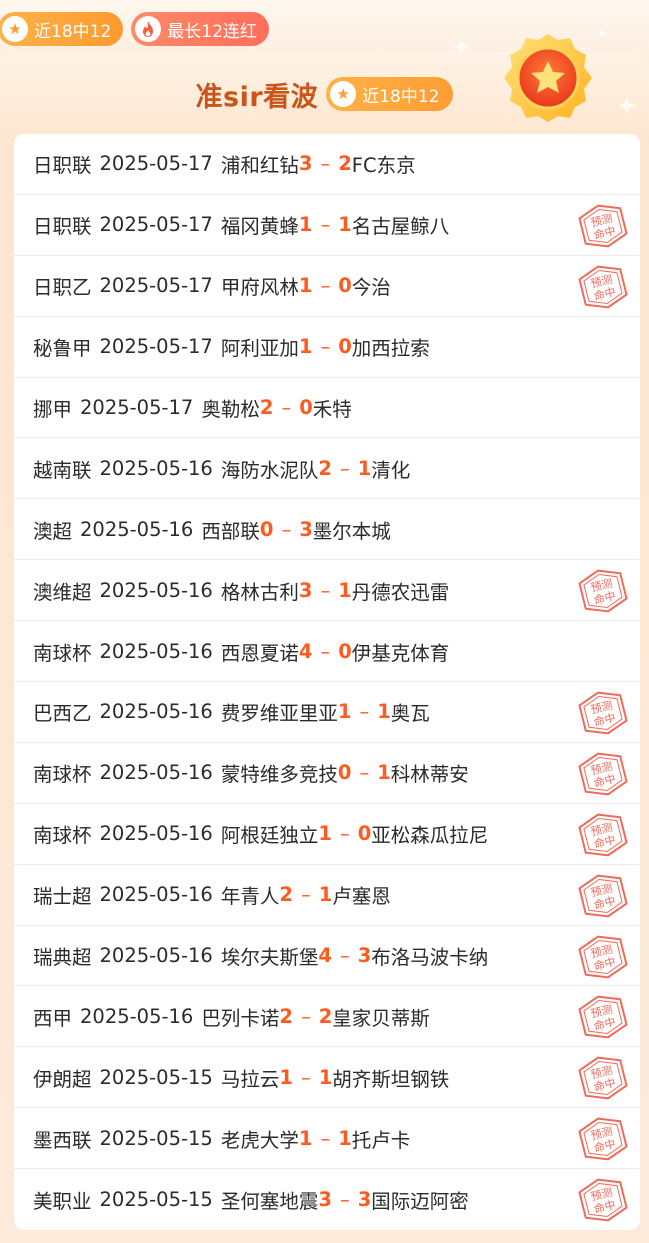 The height and width of the screenshot is (1243, 649). I want to click on away-team: 布洛马波卡纳, so click(430, 958).